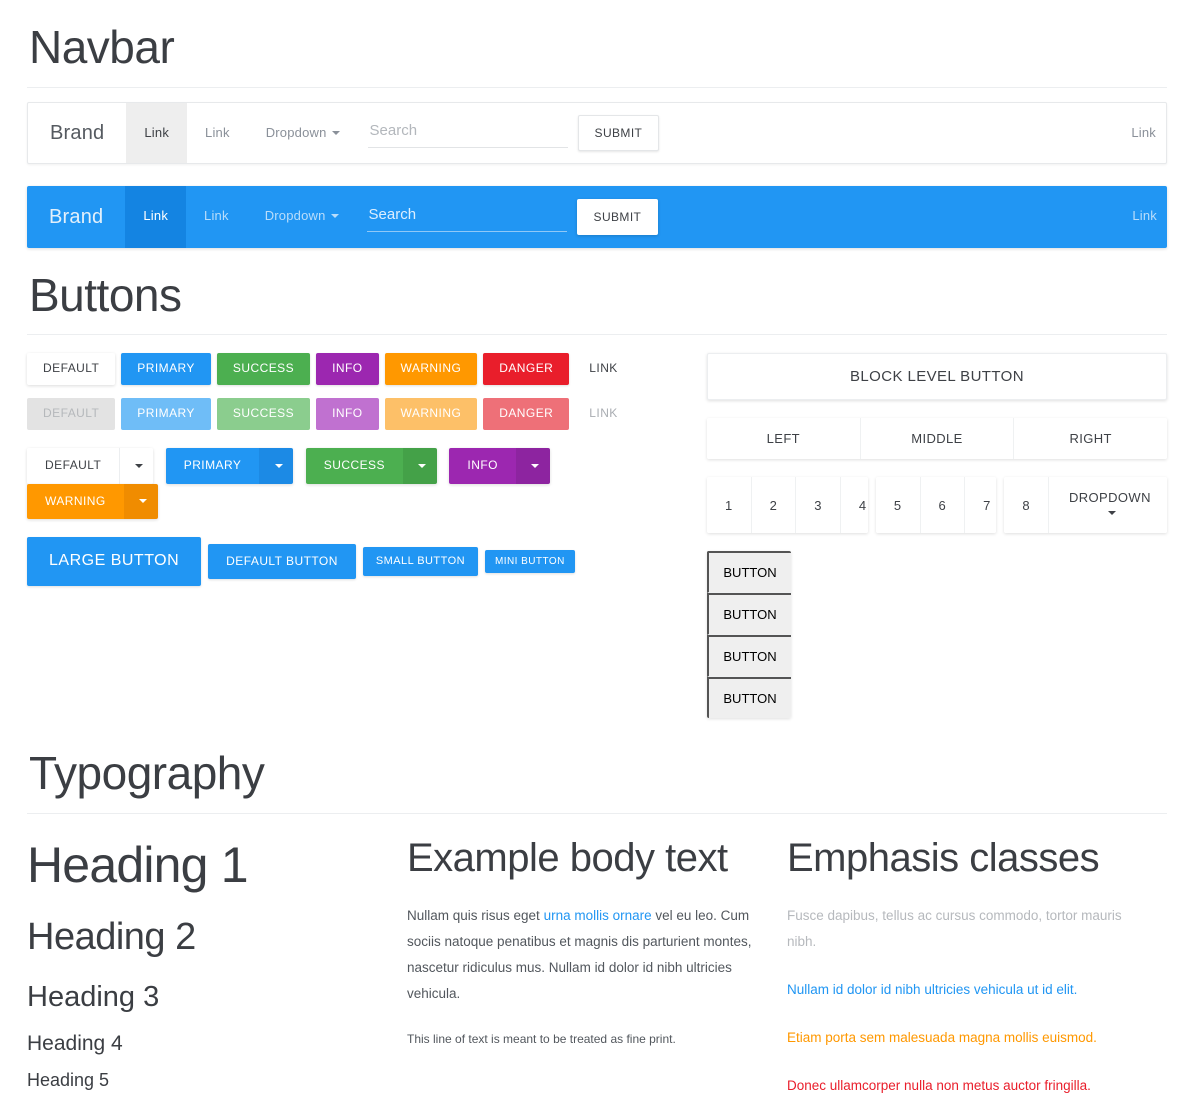 Image resolution: width=1194 pixels, height=1099 pixels. I want to click on navbar-inverse: Brand Link Link Dropdown SUBMIT Link, so click(597, 216).